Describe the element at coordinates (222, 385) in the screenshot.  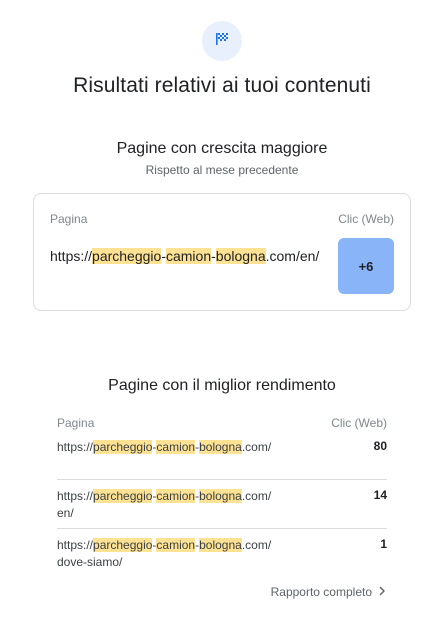
I see `top-section-title: Pagine con il miglior rendimento` at that location.